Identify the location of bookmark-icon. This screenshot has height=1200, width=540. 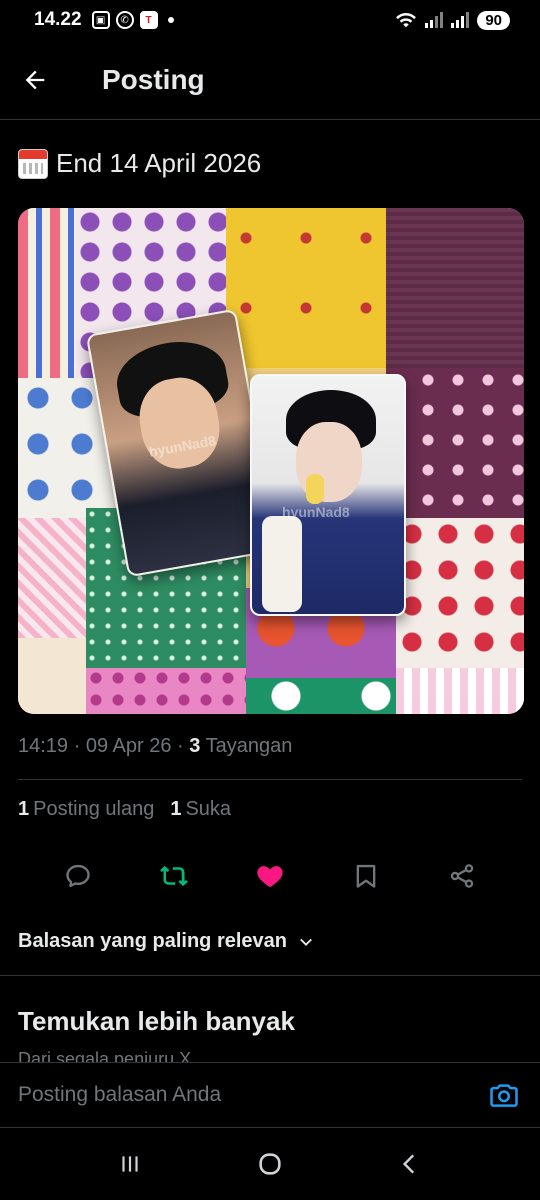
(366, 876).